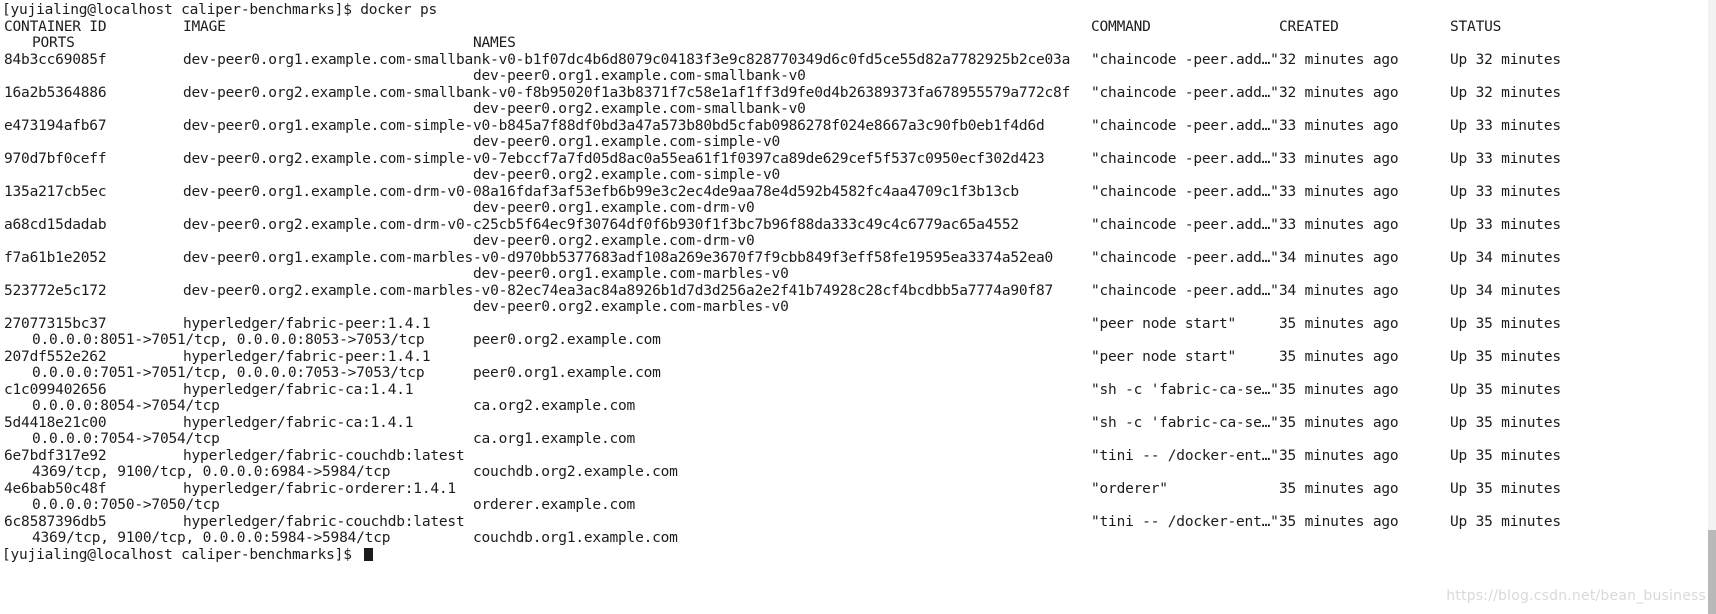  Describe the element at coordinates (55, 422) in the screenshot. I see `cell-container-id: 5d4418e21c00` at that location.